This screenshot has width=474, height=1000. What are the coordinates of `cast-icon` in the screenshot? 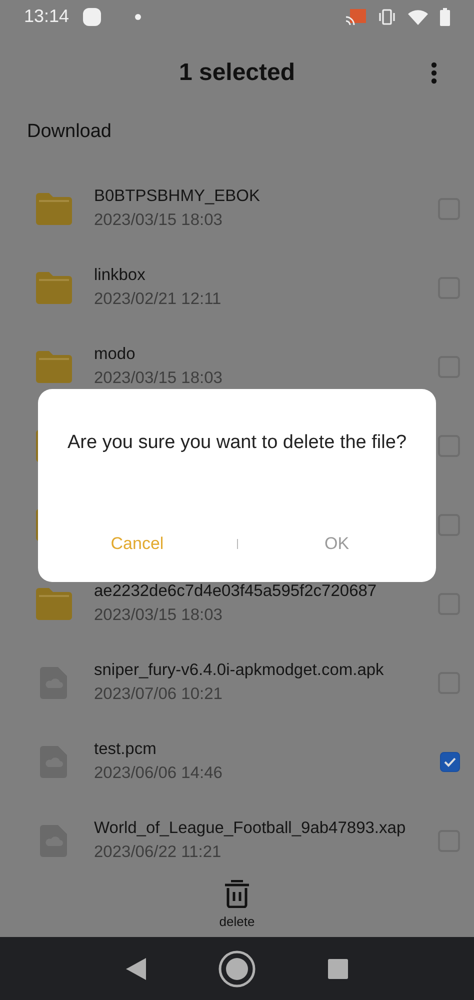 It's located at (356, 16).